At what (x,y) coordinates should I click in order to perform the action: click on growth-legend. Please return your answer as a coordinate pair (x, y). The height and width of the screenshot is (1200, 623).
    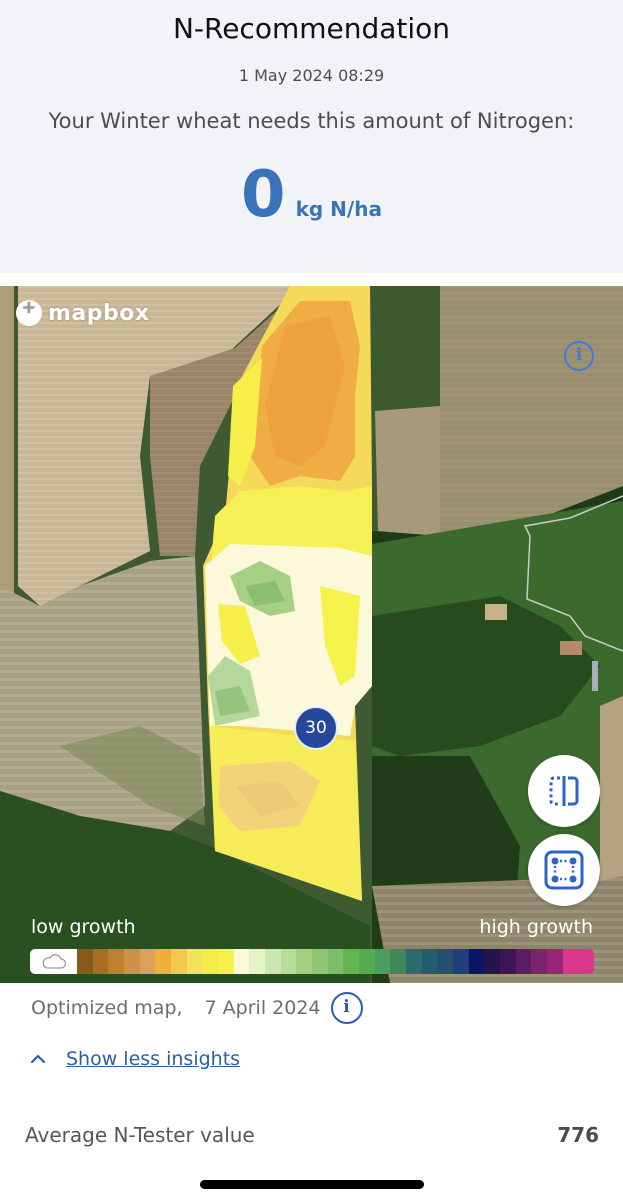
    Looking at the image, I should click on (312, 961).